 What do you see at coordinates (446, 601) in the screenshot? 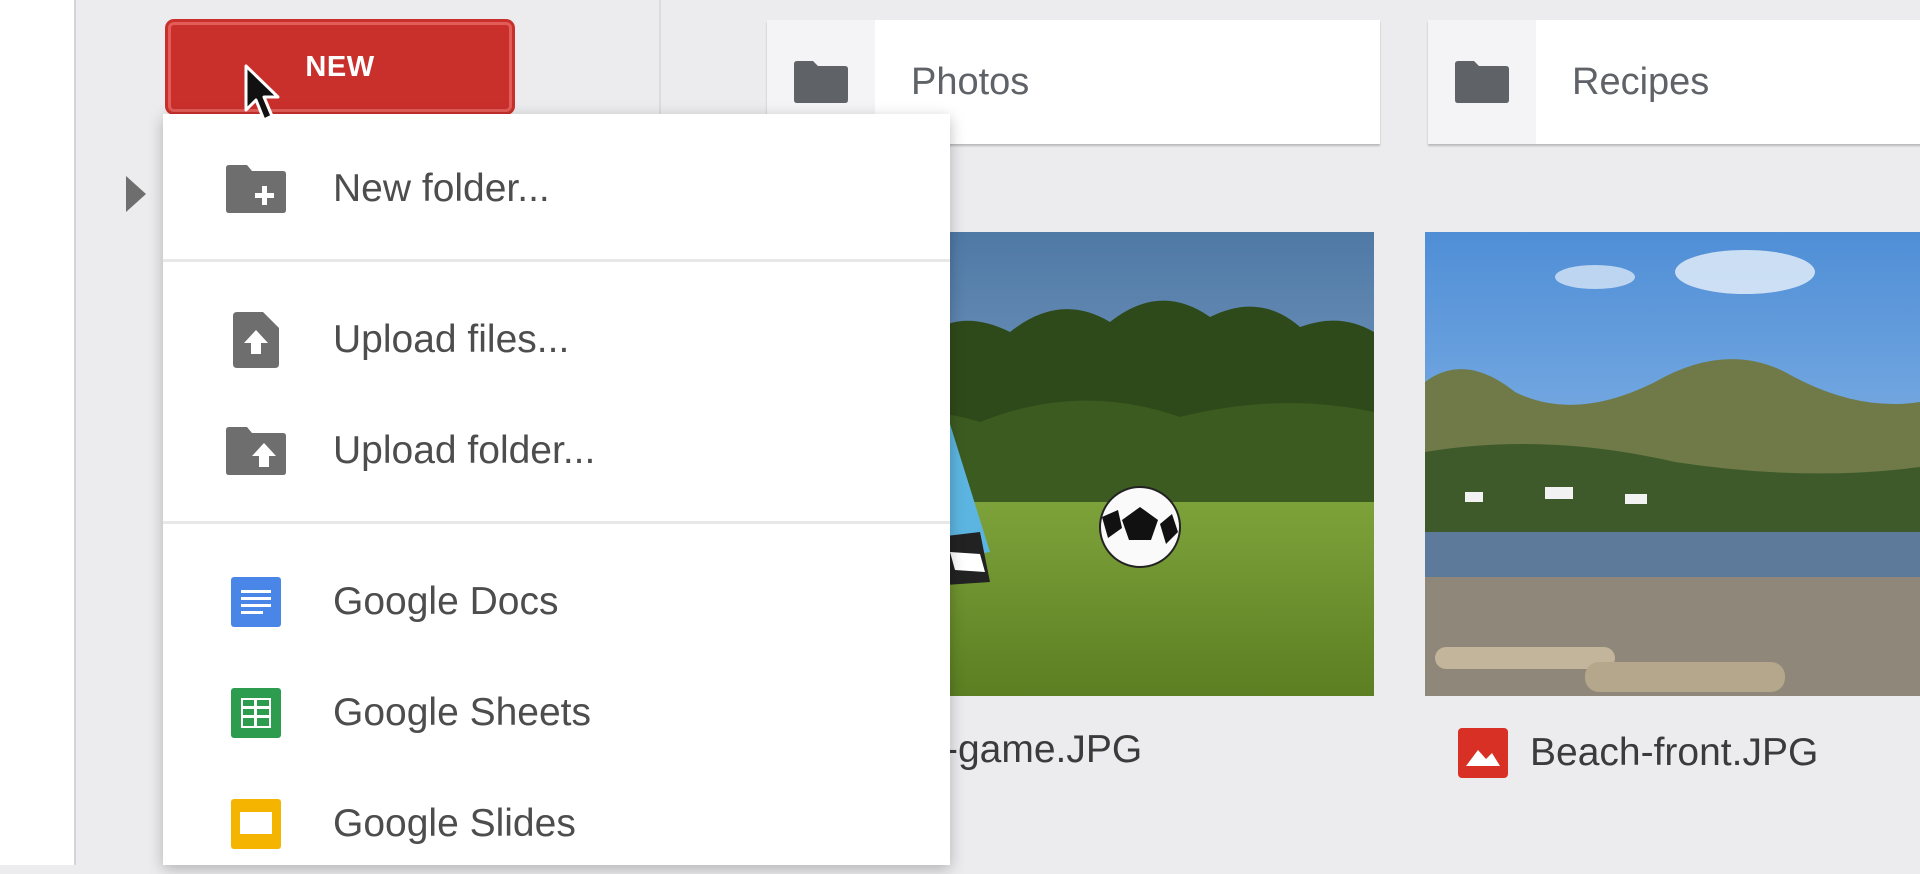
I see `menu-item-label: Google Docs` at bounding box center [446, 601].